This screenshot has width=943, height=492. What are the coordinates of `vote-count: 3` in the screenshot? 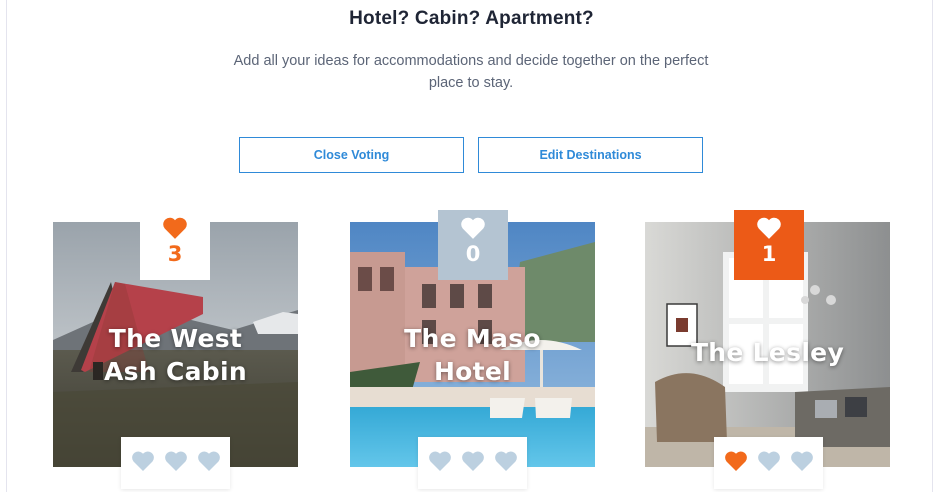 It's located at (175, 254).